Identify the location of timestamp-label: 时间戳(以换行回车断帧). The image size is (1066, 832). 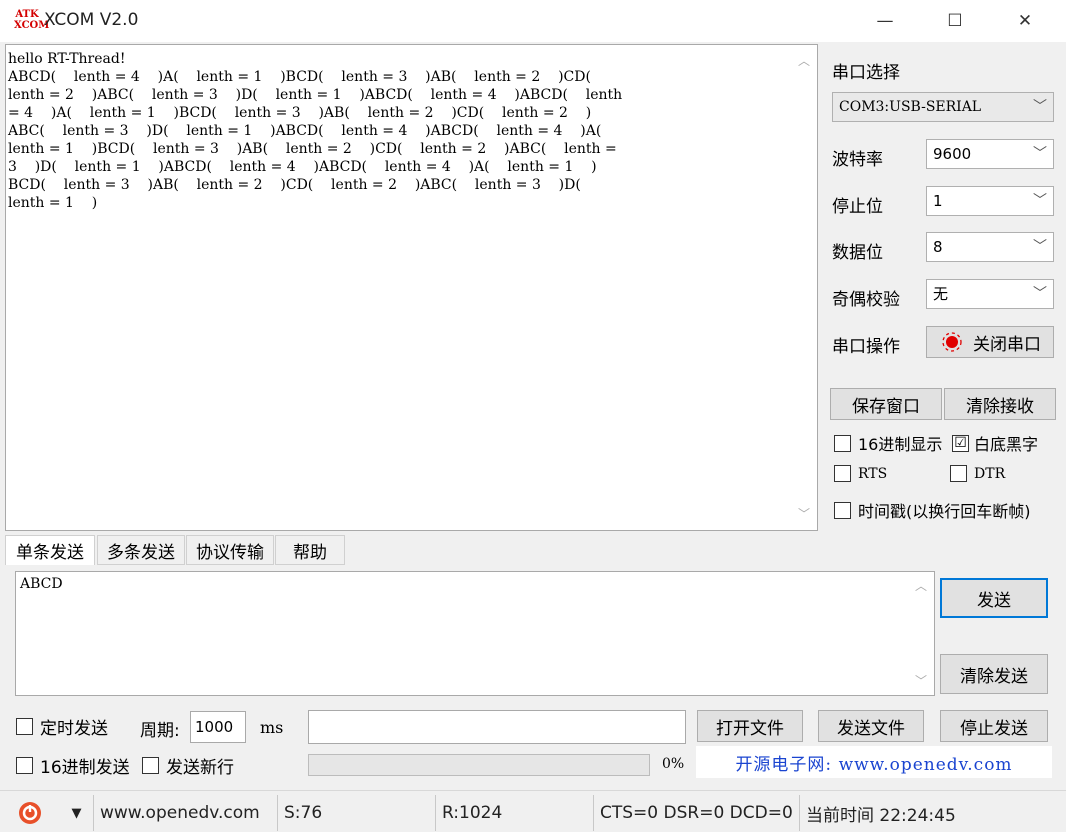
(944, 511).